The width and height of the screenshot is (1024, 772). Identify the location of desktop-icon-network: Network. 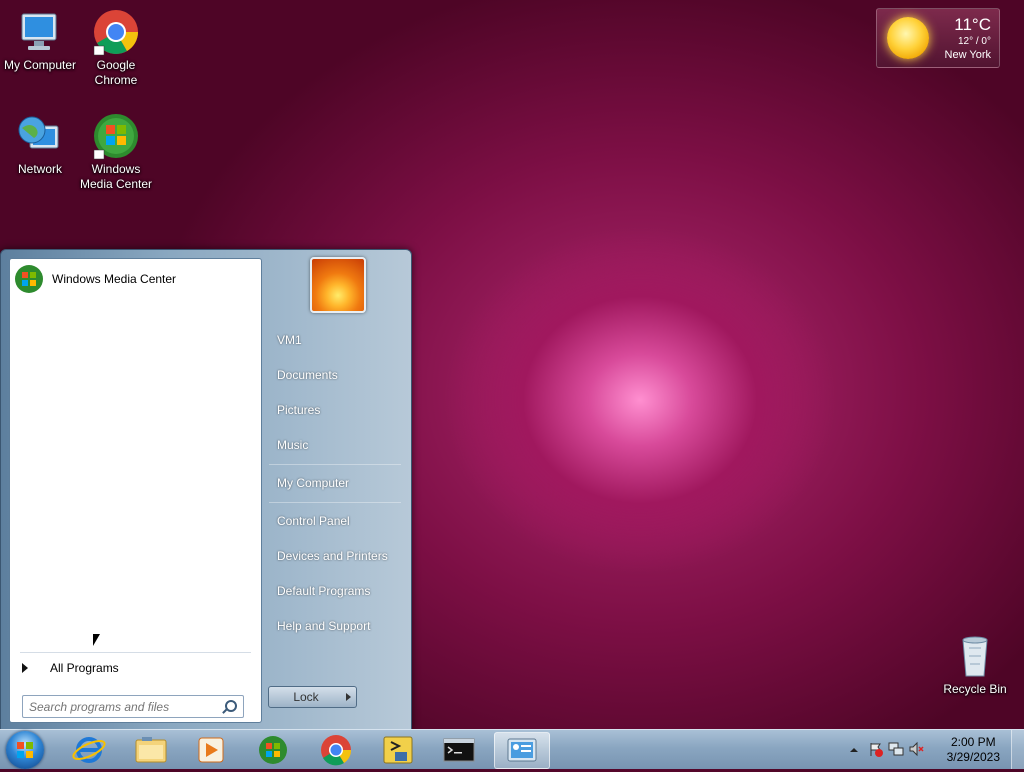
(40, 141).